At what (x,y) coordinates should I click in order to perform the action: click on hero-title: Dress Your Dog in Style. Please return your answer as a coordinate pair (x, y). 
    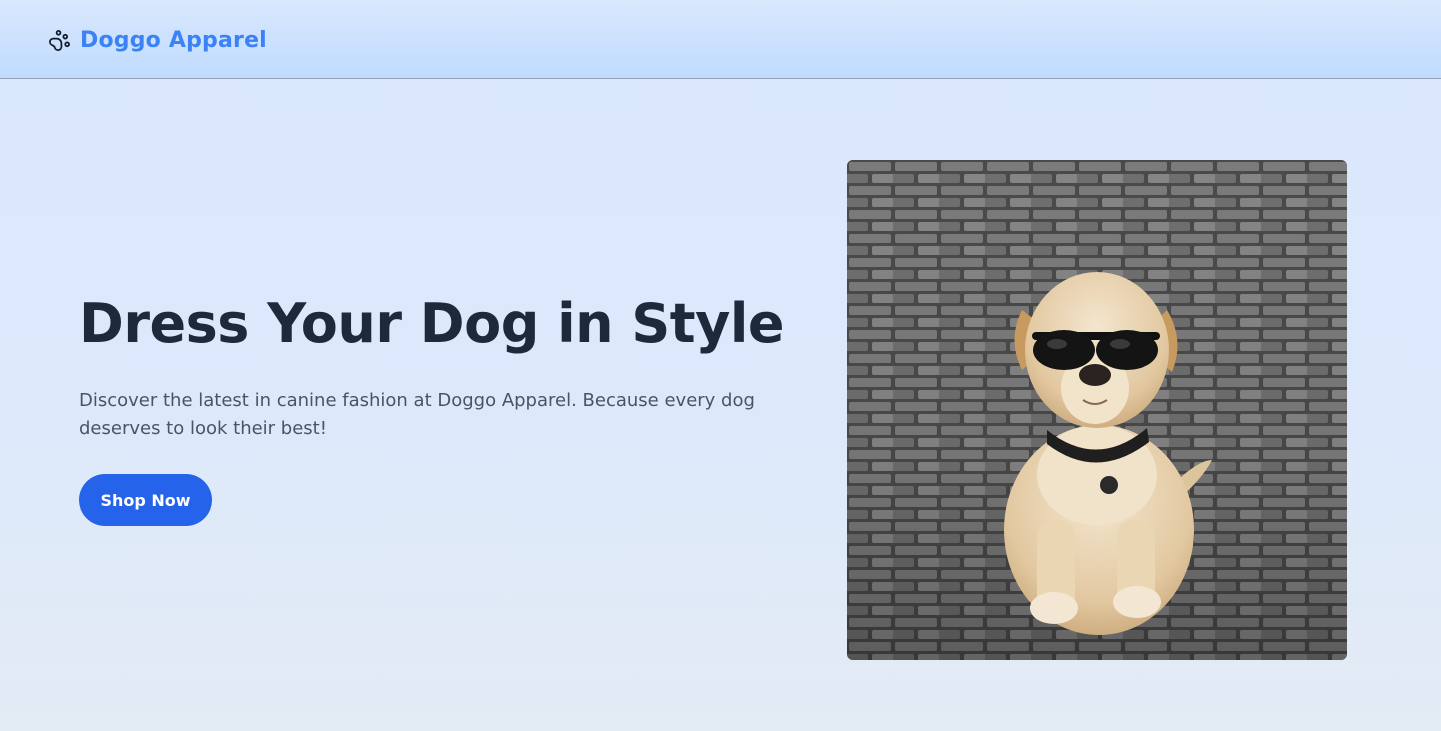
    Looking at the image, I should click on (431, 323).